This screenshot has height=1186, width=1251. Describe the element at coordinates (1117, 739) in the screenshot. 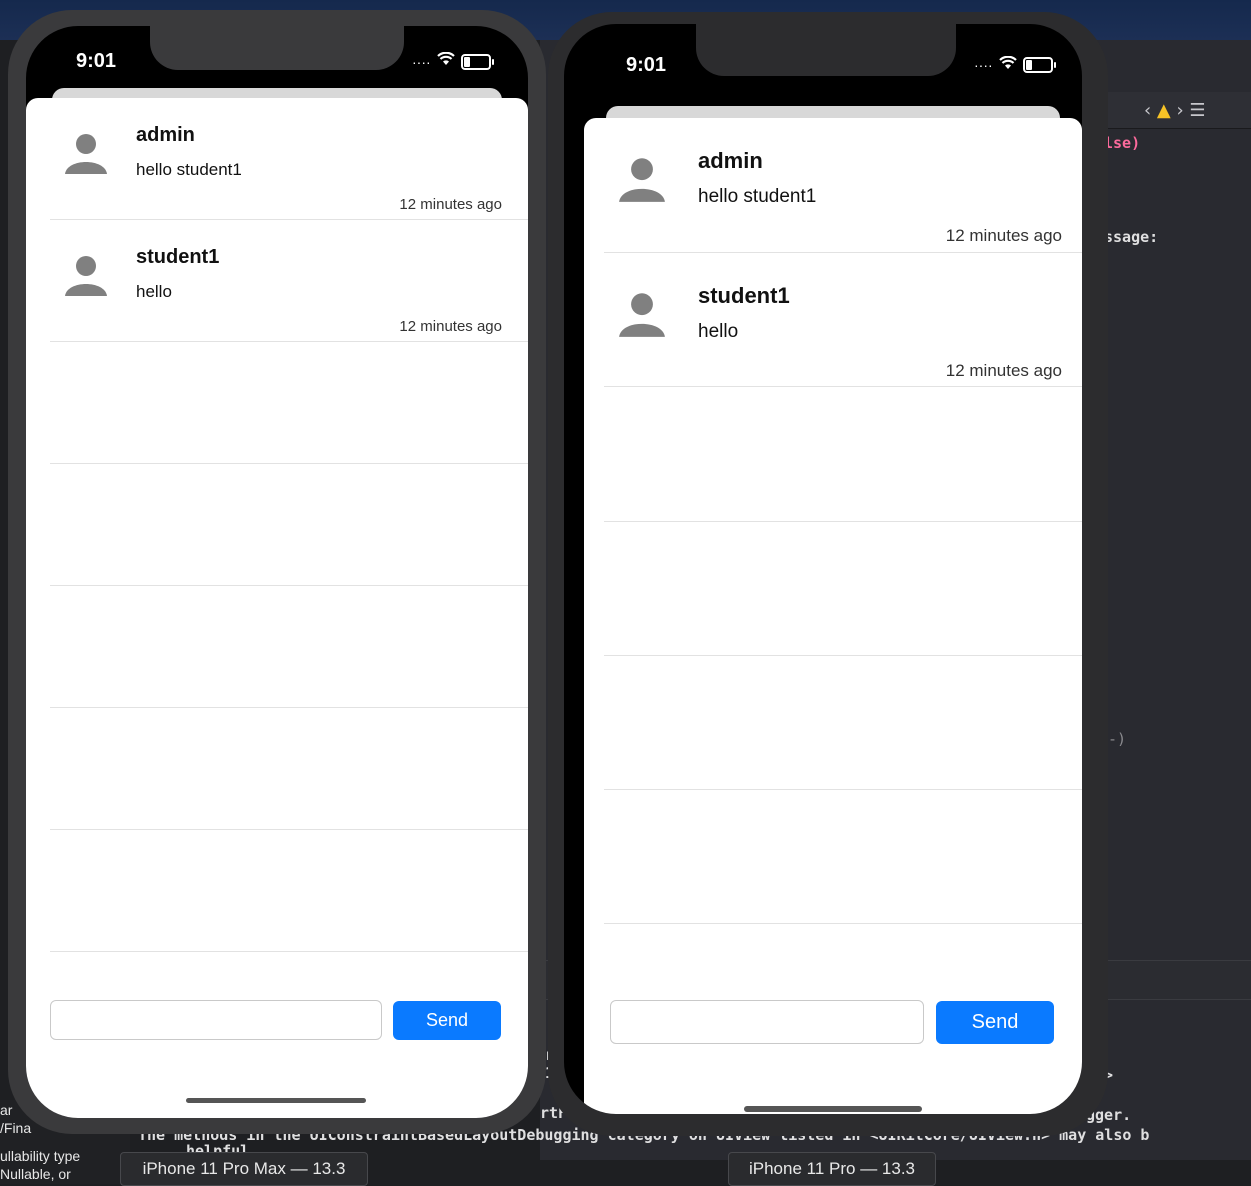

I see `code-fragment: -)` at that location.